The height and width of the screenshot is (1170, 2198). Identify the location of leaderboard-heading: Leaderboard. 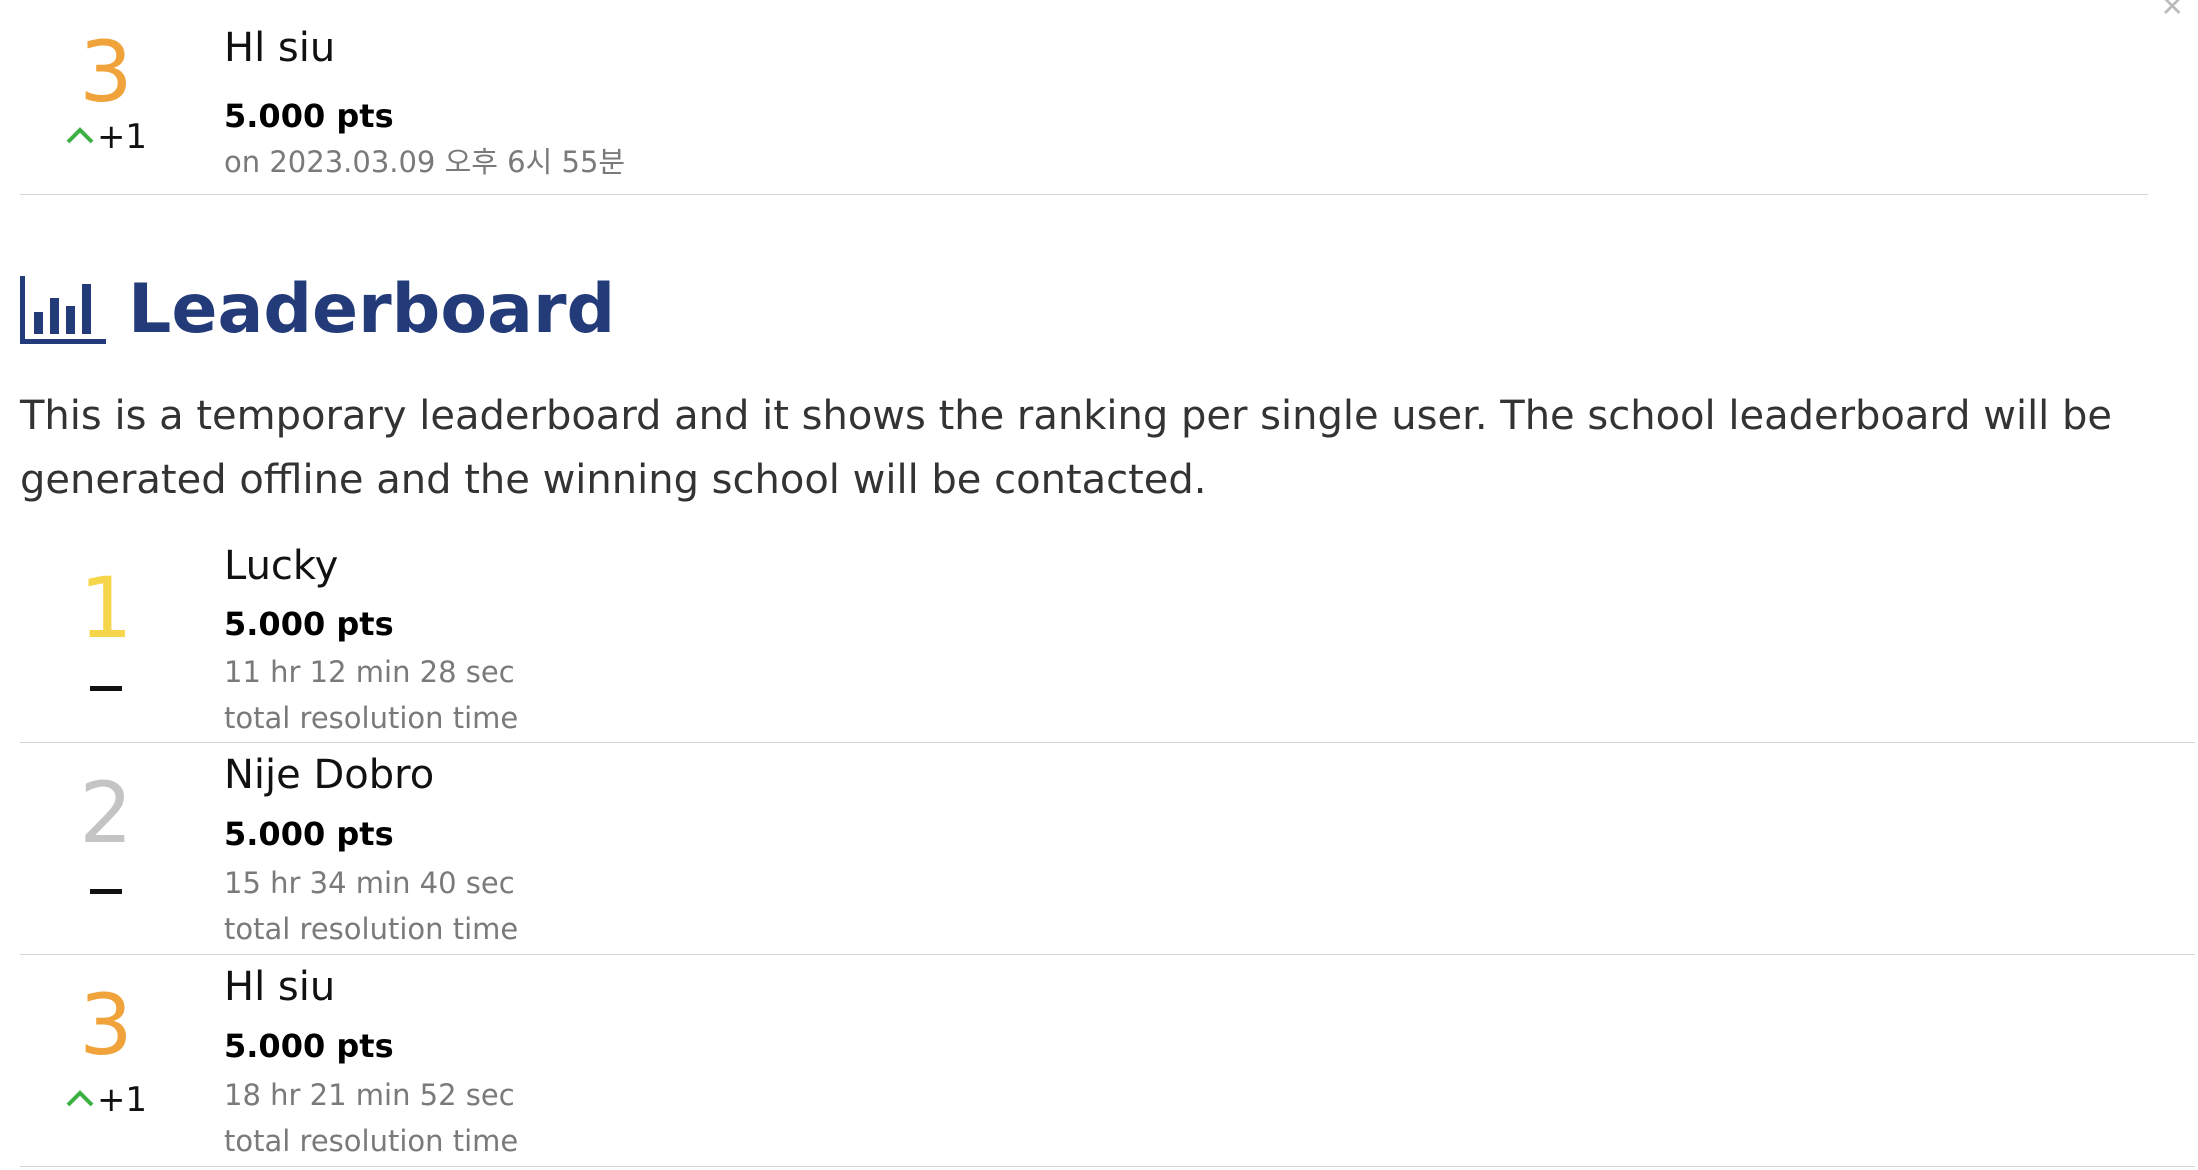
(317, 310).